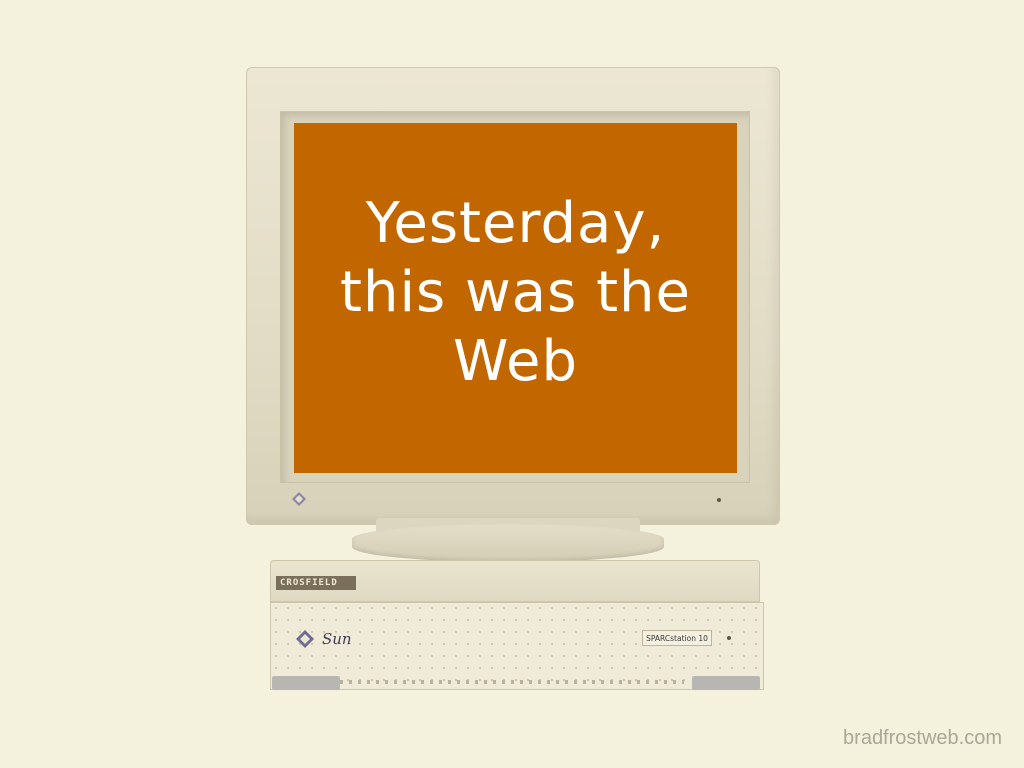 This screenshot has height=768, width=1024. What do you see at coordinates (729, 638) in the screenshot?
I see `base-power-led` at bounding box center [729, 638].